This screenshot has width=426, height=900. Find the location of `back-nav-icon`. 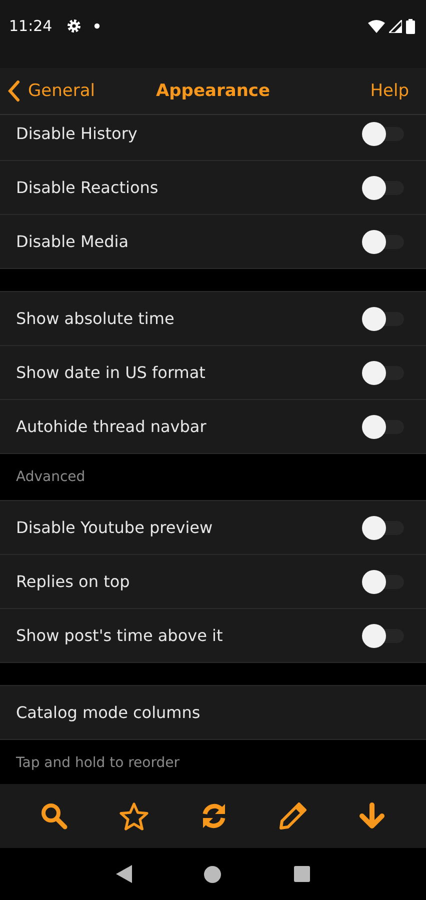

back-nav-icon is located at coordinates (124, 874).